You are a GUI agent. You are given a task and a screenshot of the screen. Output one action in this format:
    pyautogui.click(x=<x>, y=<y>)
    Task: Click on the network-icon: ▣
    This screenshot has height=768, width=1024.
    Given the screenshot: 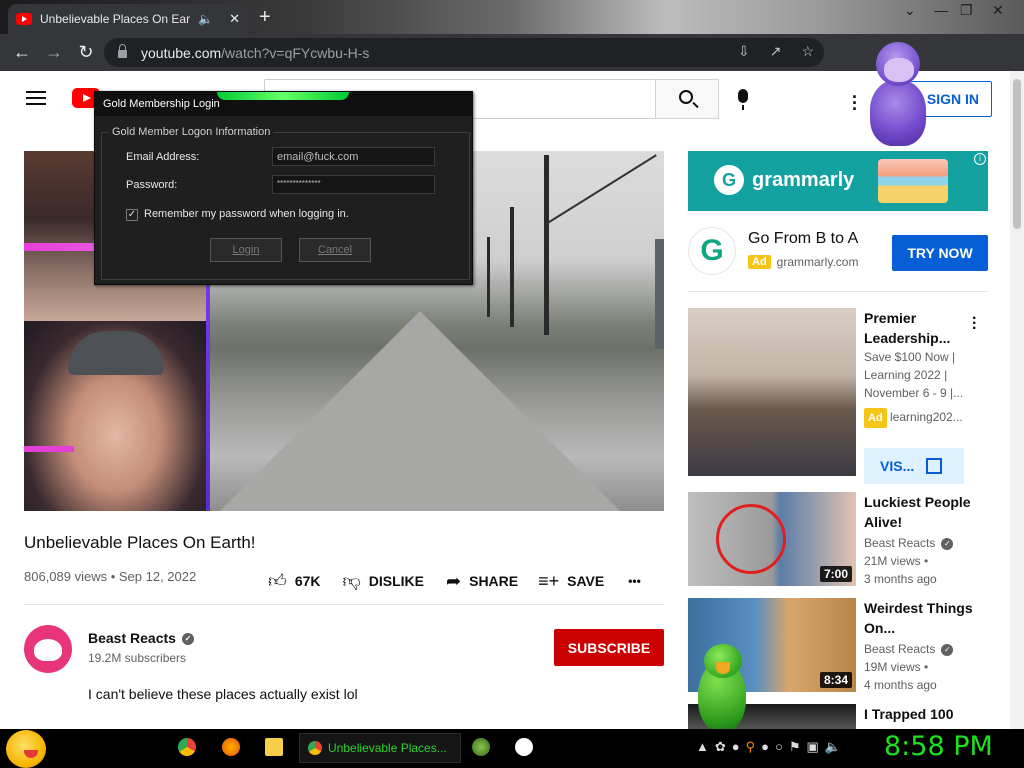 What is the action you would take?
    pyautogui.click(x=813, y=747)
    